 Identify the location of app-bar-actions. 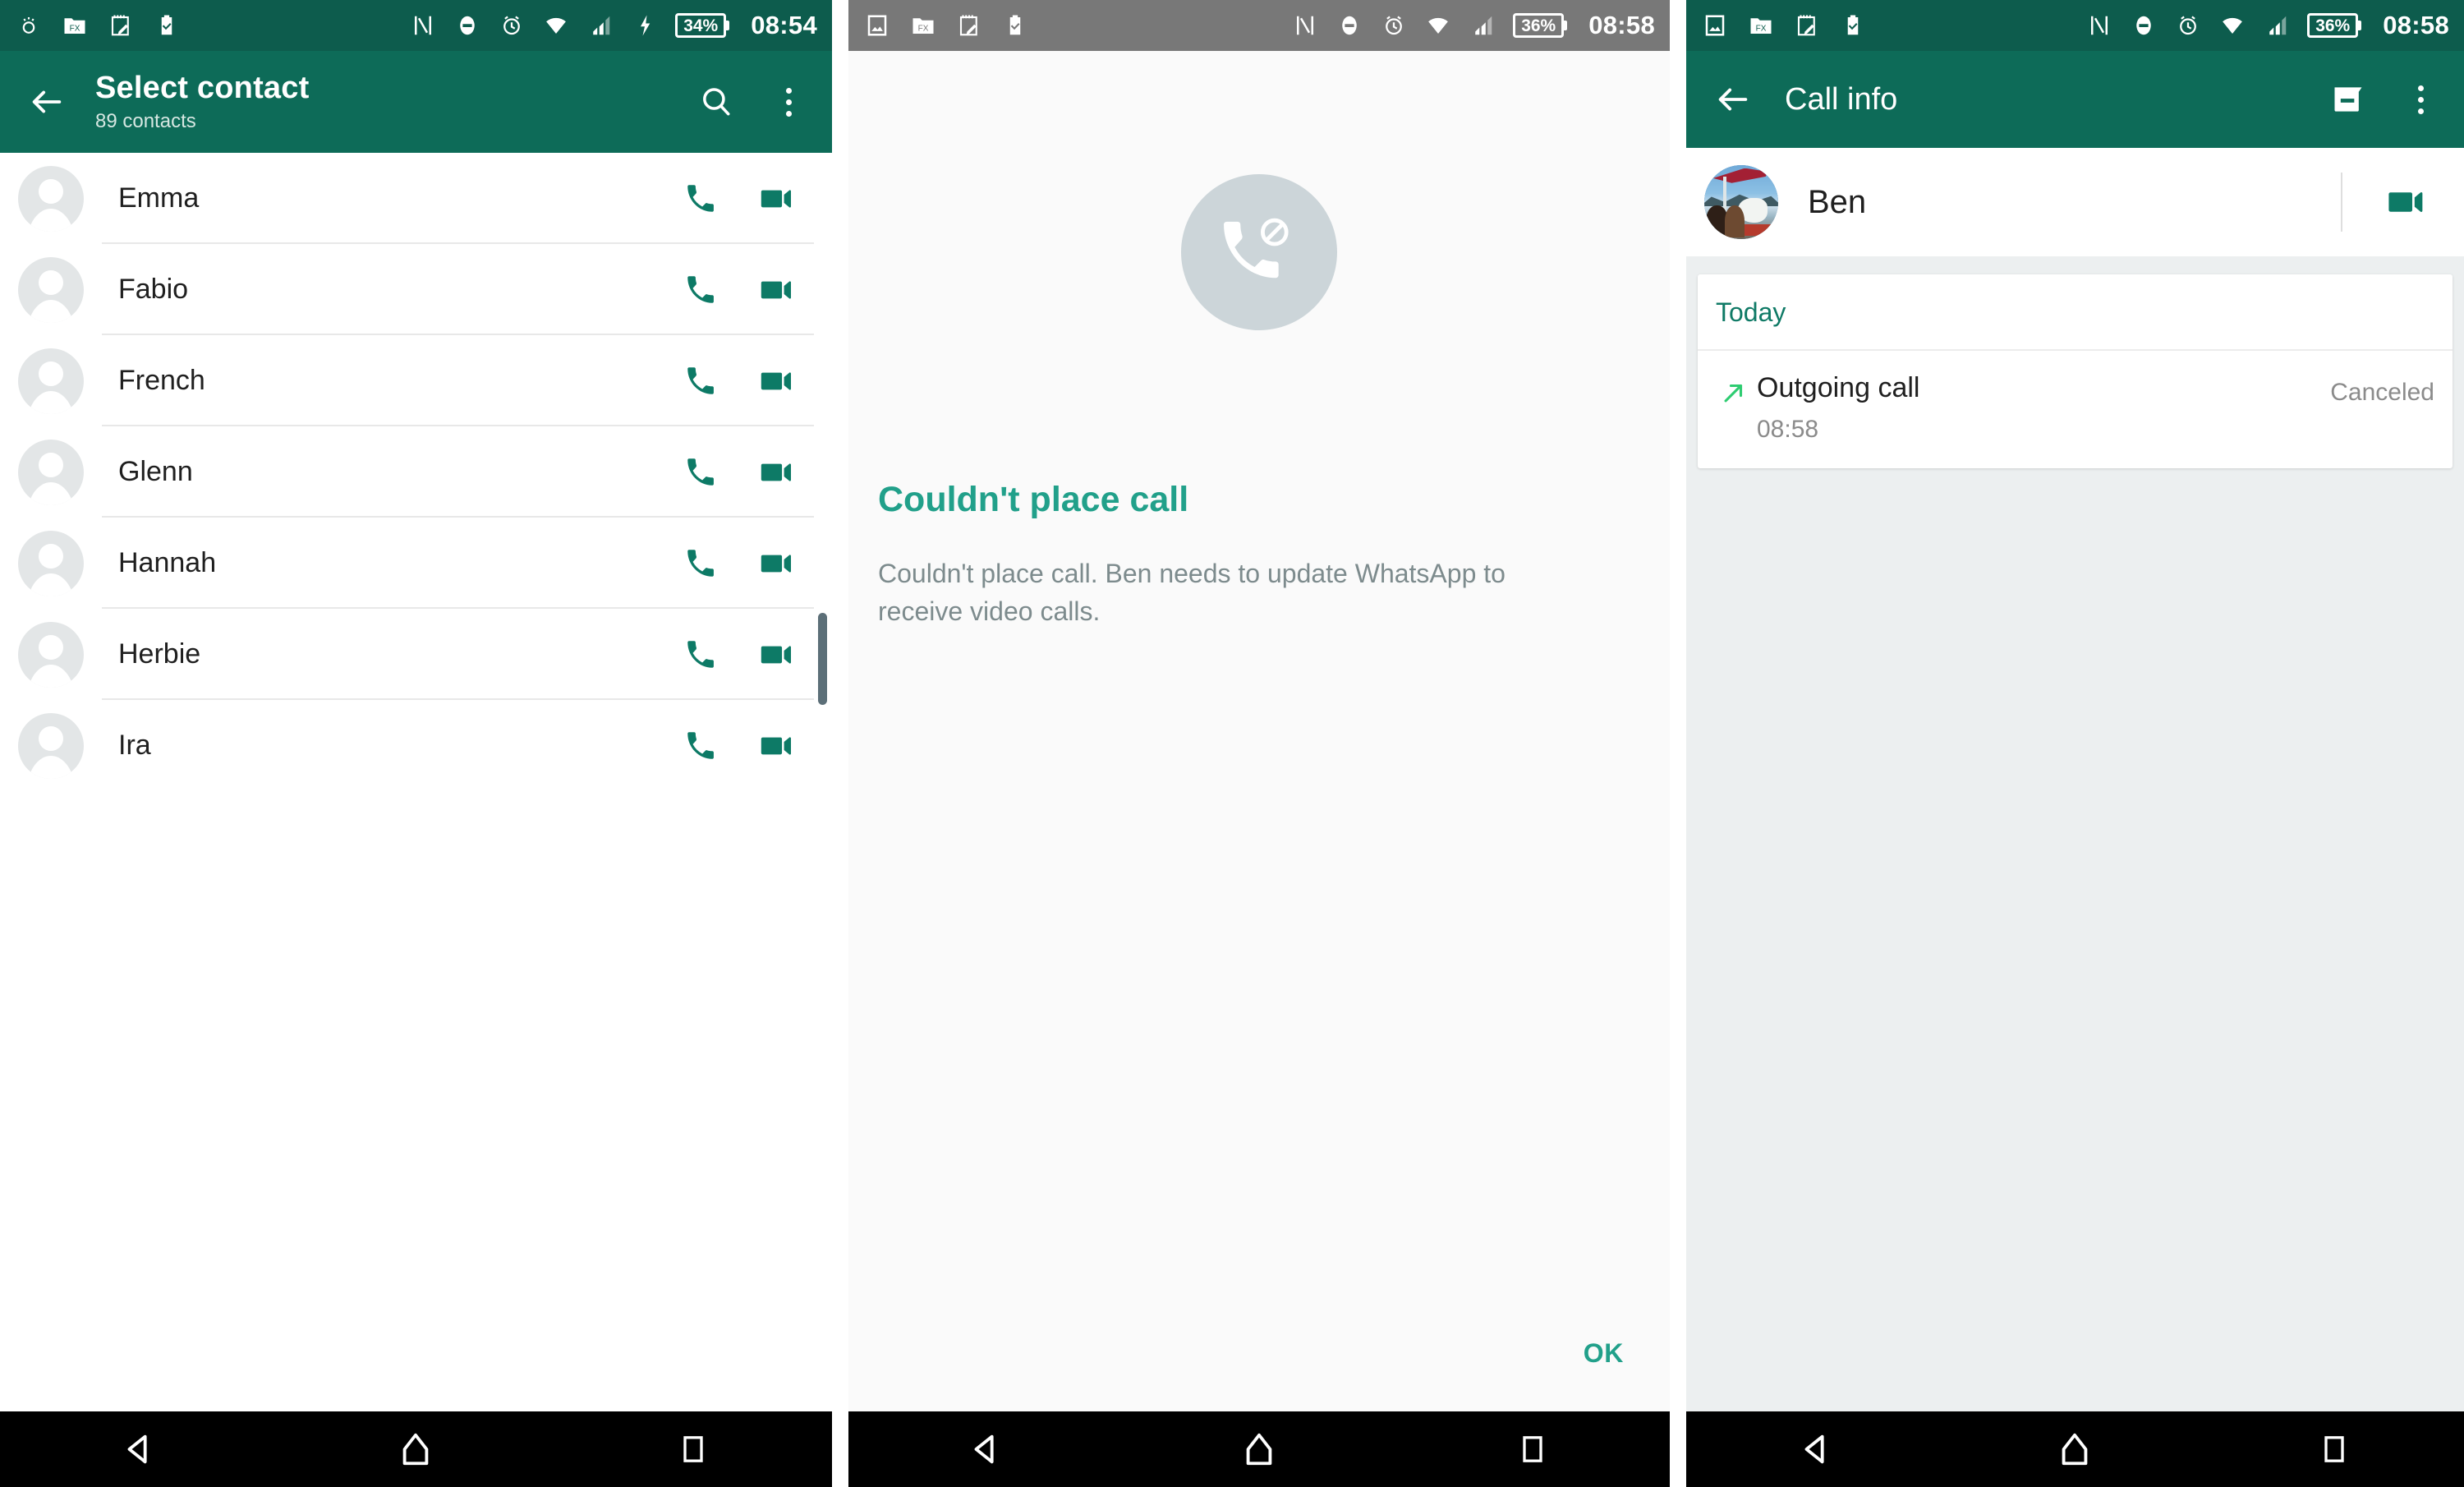
(2384, 99).